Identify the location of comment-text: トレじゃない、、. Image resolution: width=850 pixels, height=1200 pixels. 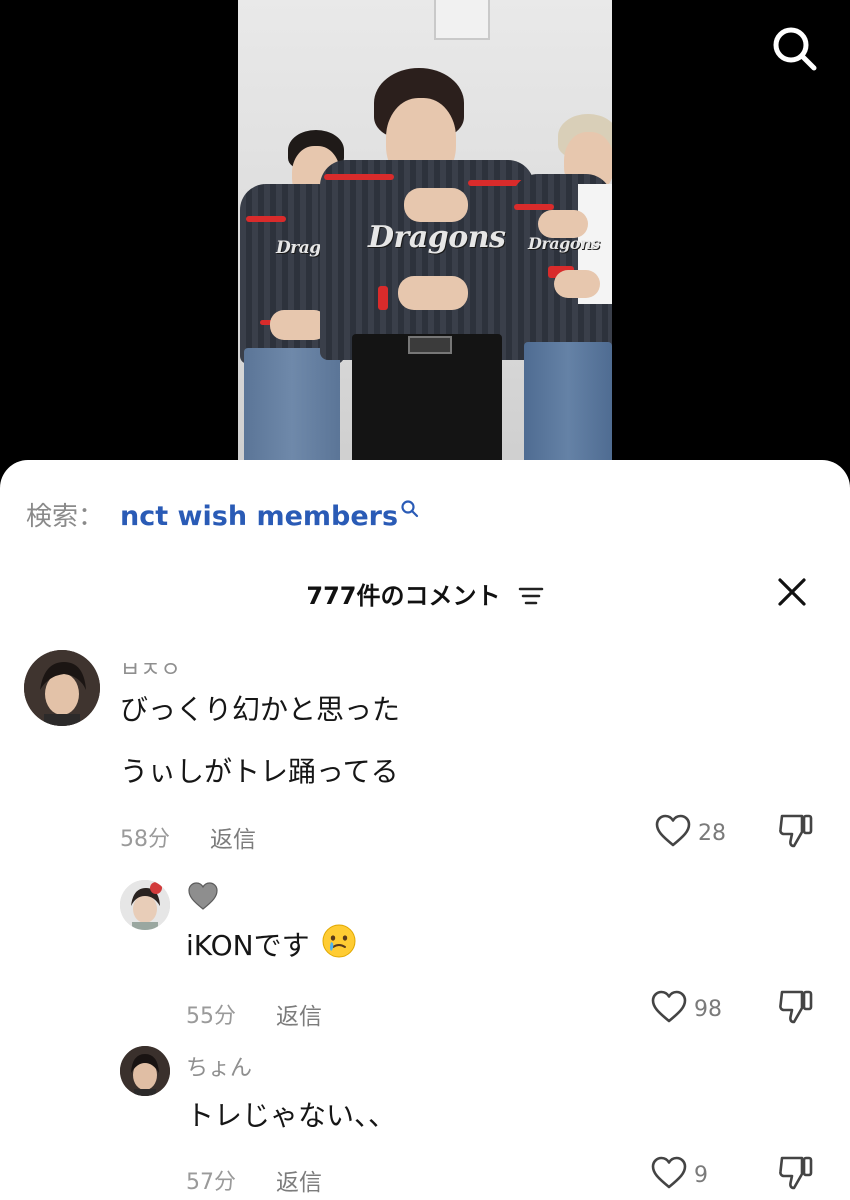
(291, 1115).